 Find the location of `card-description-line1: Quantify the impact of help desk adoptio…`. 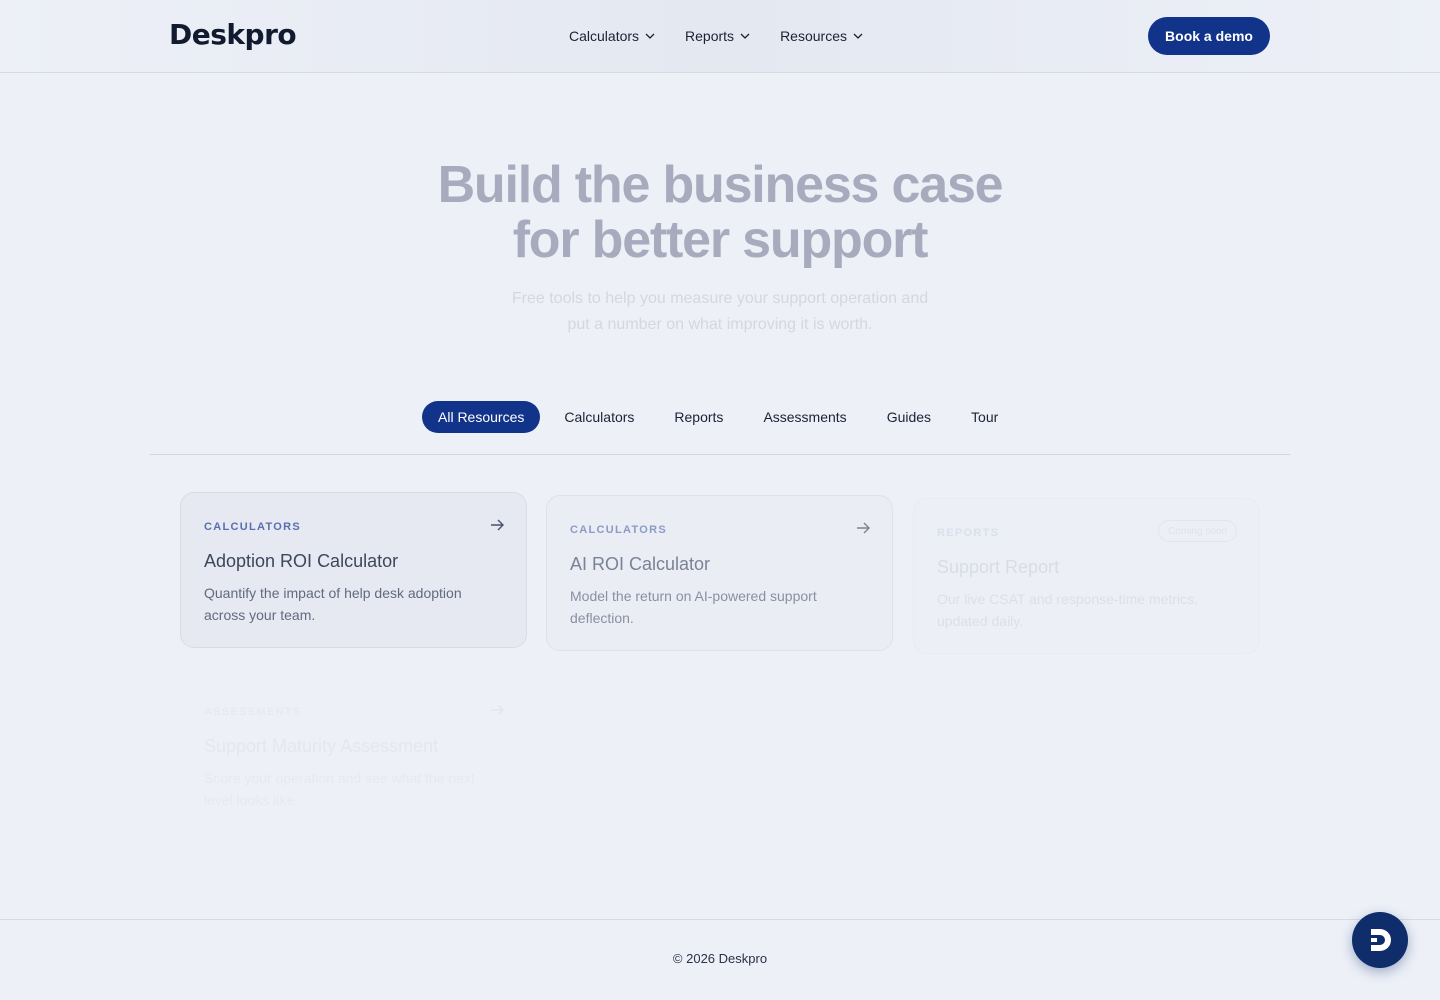

card-description-line1: Quantify the impact of help desk adoptio… is located at coordinates (333, 593).